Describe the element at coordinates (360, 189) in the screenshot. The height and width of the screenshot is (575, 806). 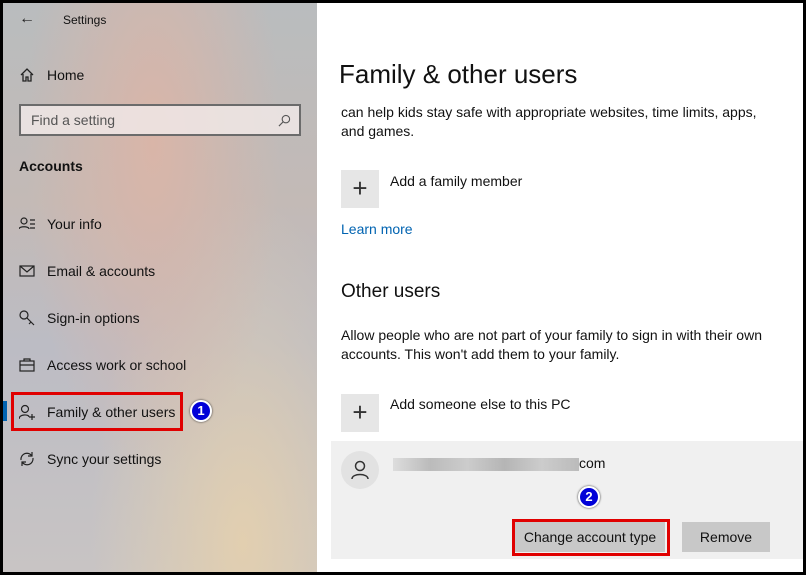
I see `add-family-icon: +` at that location.